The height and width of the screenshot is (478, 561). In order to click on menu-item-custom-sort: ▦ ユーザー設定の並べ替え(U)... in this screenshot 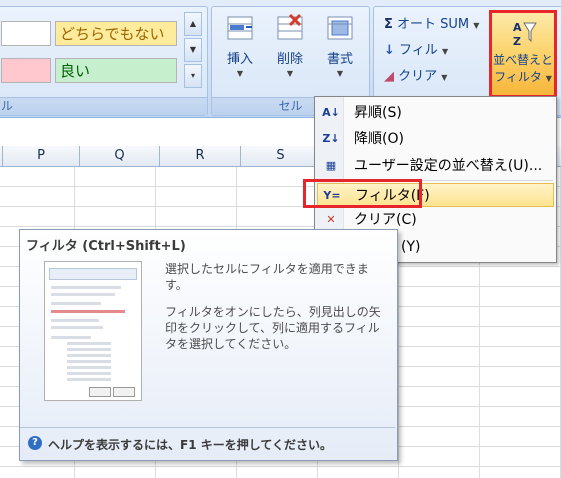, I will do `click(435, 166)`.